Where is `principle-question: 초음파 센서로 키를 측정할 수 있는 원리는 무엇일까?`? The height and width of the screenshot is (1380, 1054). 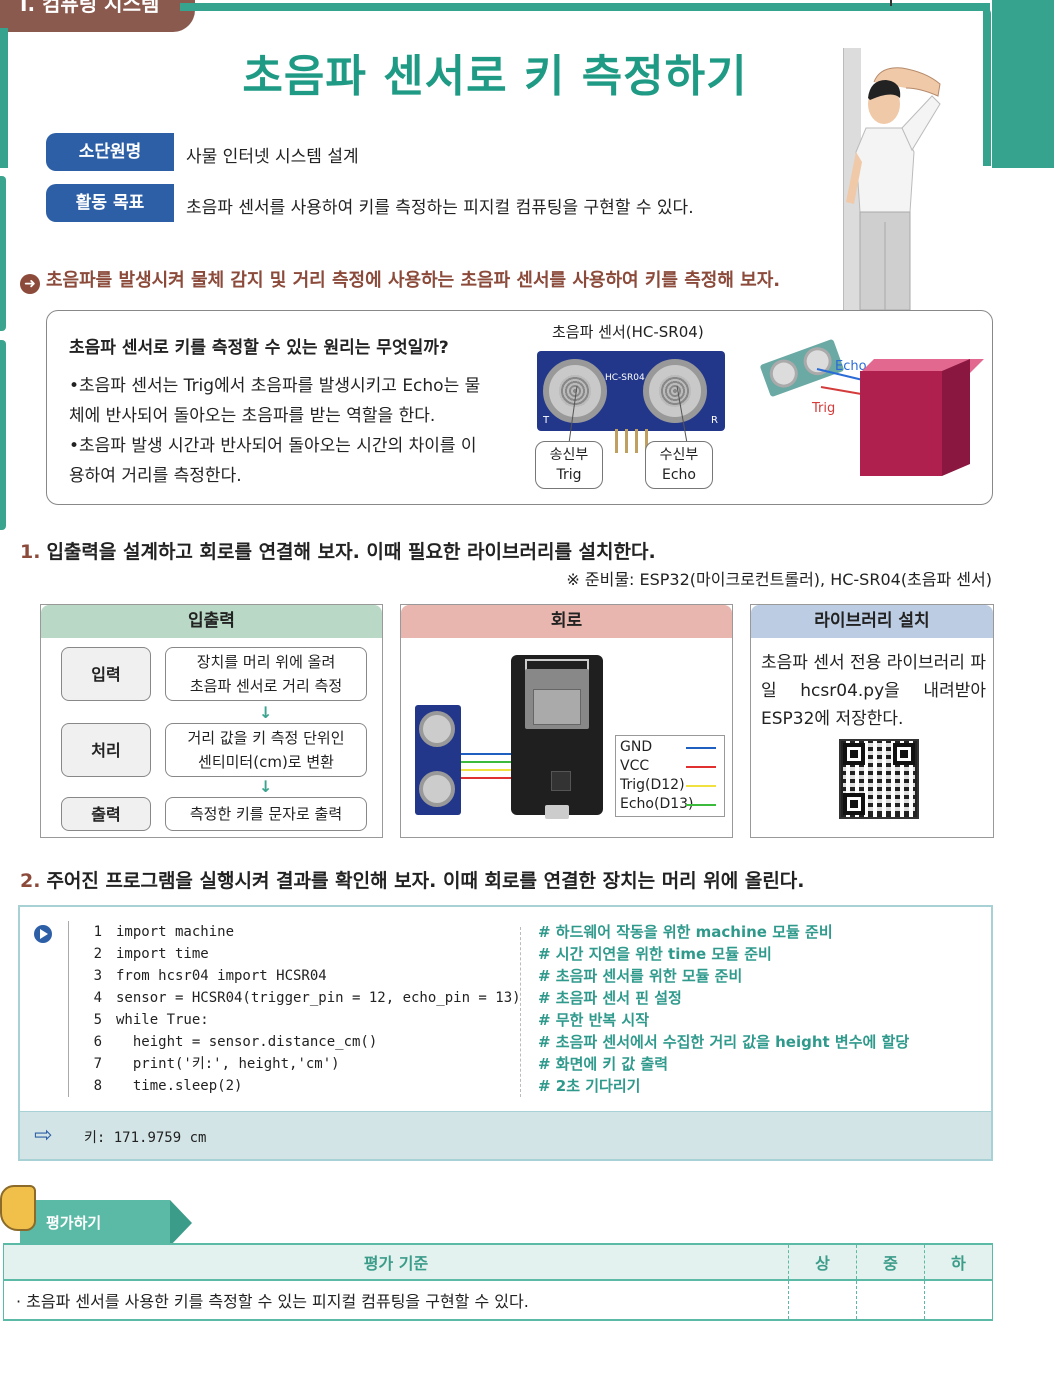
principle-question: 초음파 센서로 키를 측정할 수 있는 원리는 무엇일까? is located at coordinates (259, 348).